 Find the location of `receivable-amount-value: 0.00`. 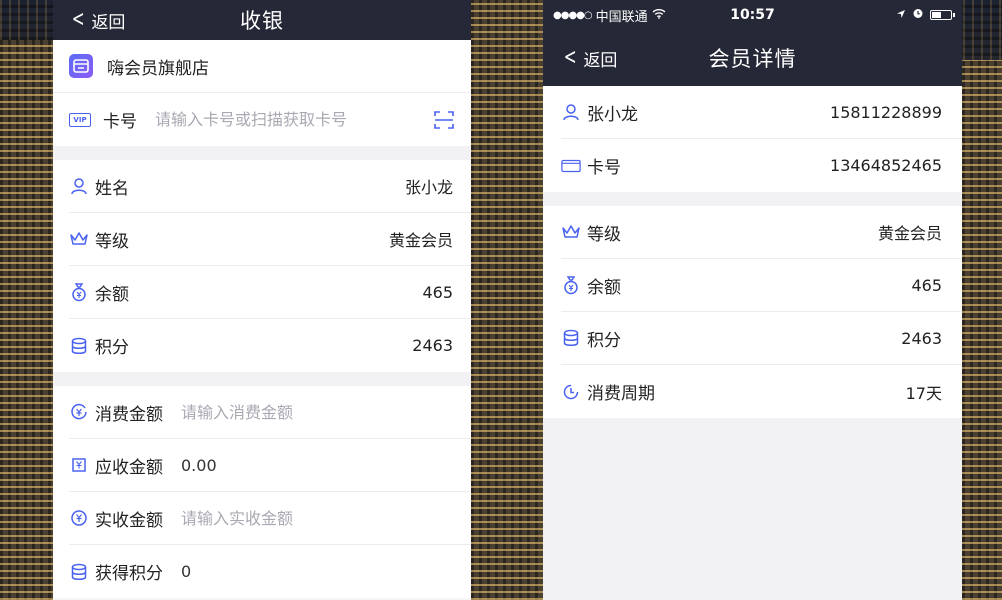

receivable-amount-value: 0.00 is located at coordinates (199, 465).